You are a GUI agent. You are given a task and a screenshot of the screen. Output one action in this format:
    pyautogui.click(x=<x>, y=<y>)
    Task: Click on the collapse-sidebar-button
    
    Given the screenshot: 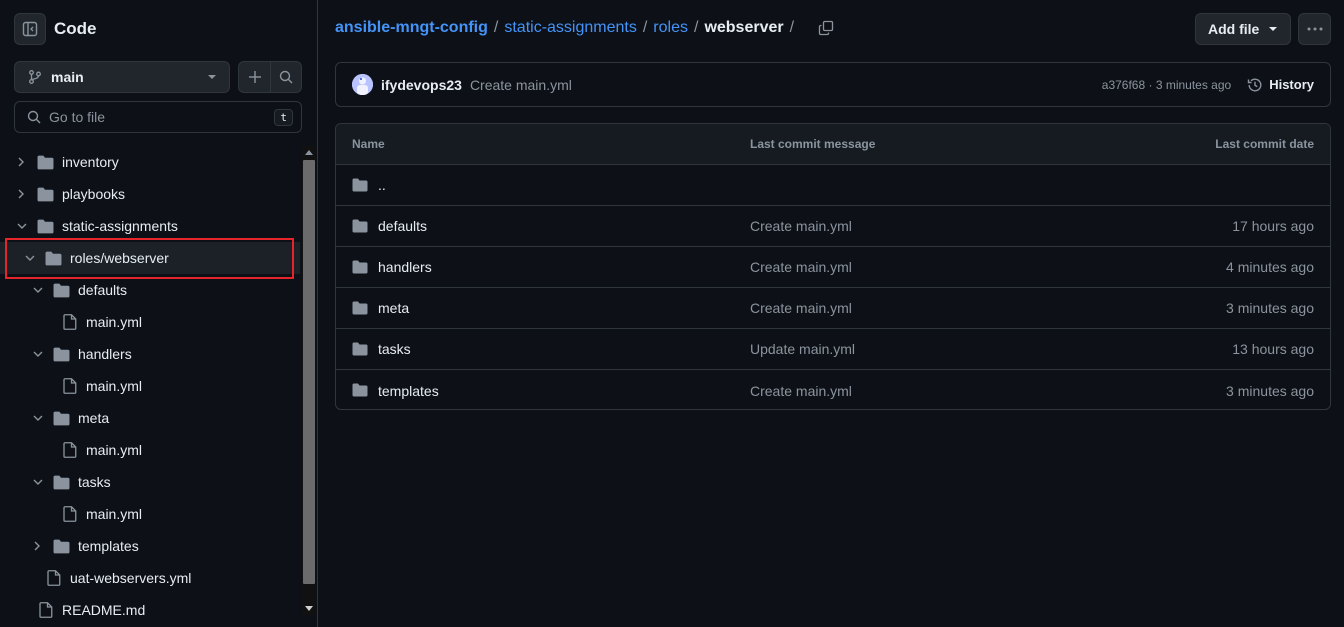 What is the action you would take?
    pyautogui.click(x=30, y=29)
    